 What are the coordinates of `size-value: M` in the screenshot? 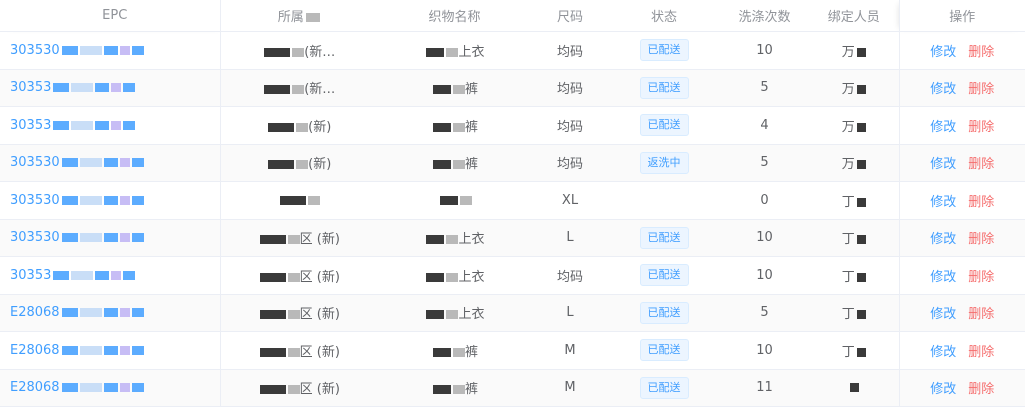 It's located at (570, 388).